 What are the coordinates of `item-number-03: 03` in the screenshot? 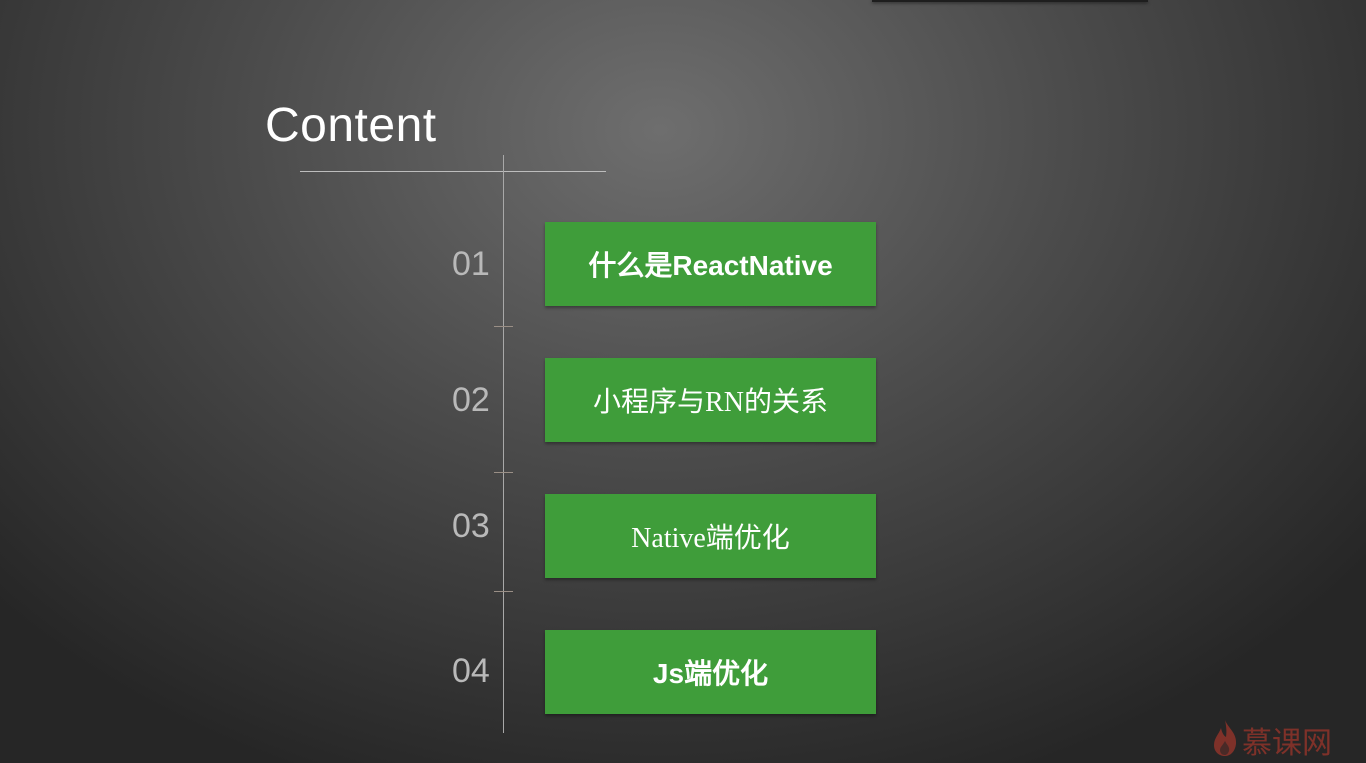 It's located at (471, 526).